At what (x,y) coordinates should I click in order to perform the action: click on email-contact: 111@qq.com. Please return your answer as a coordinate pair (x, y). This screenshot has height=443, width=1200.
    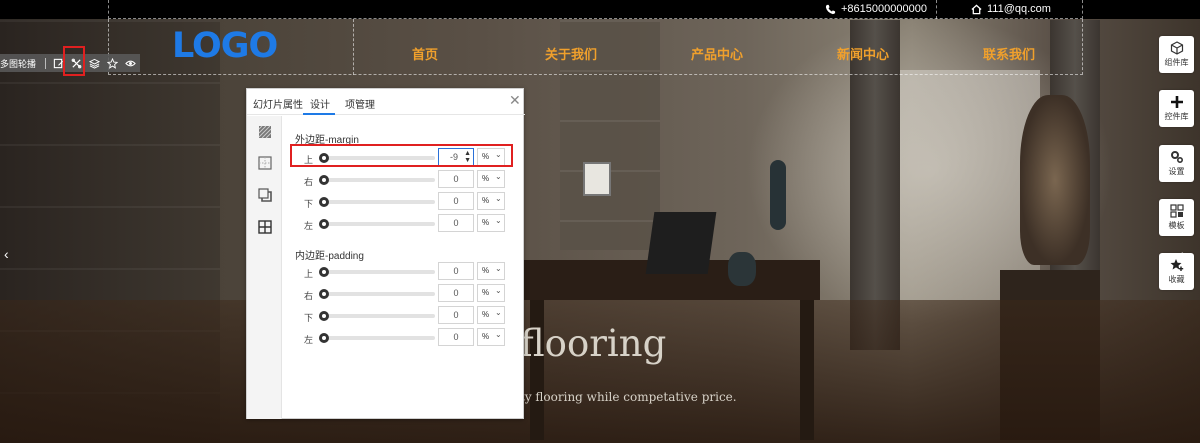
    Looking at the image, I should click on (1011, 9).